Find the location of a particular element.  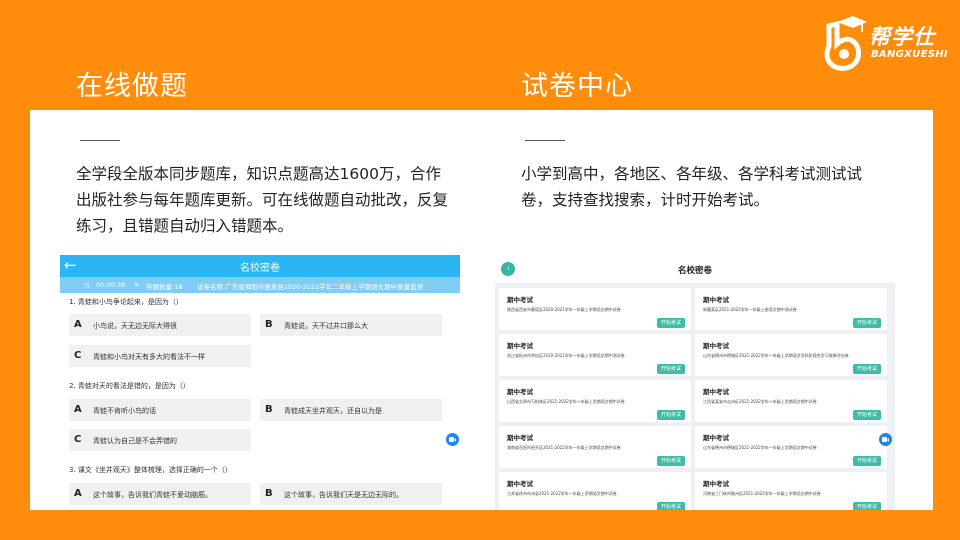

quiz-header: ← 名校密卷 is located at coordinates (260, 266).